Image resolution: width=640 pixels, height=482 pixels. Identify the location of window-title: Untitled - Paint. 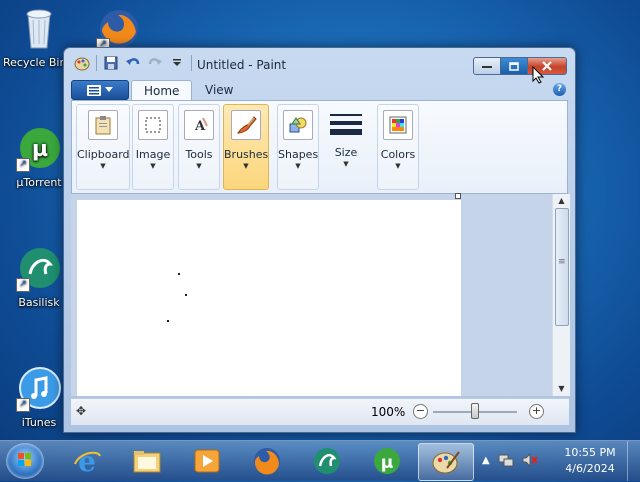
(242, 65).